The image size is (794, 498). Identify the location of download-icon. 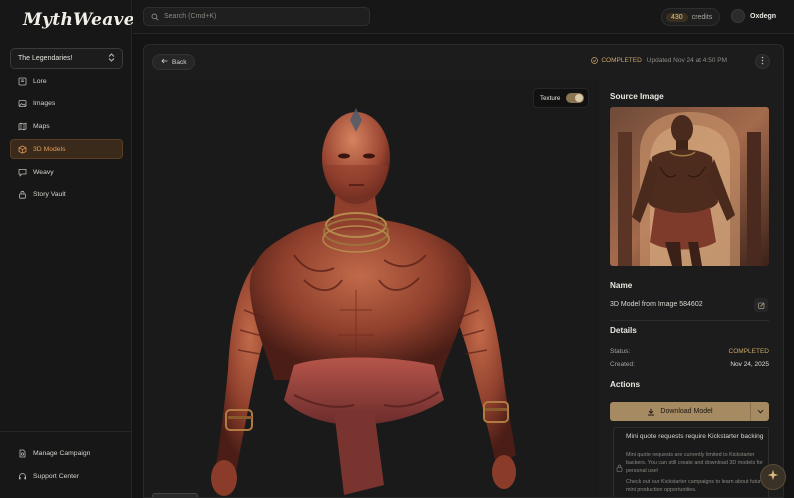
(651, 412).